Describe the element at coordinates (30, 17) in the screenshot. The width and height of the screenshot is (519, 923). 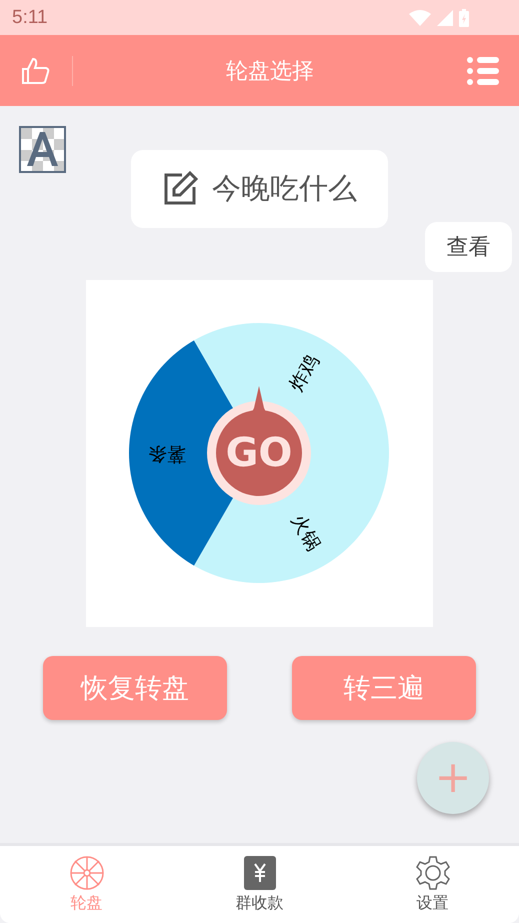
I see `status-time: 5:11` at that location.